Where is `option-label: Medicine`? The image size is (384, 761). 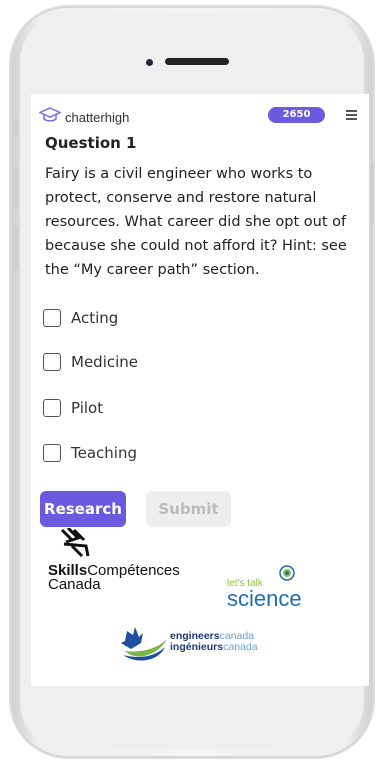 option-label: Medicine is located at coordinates (105, 362).